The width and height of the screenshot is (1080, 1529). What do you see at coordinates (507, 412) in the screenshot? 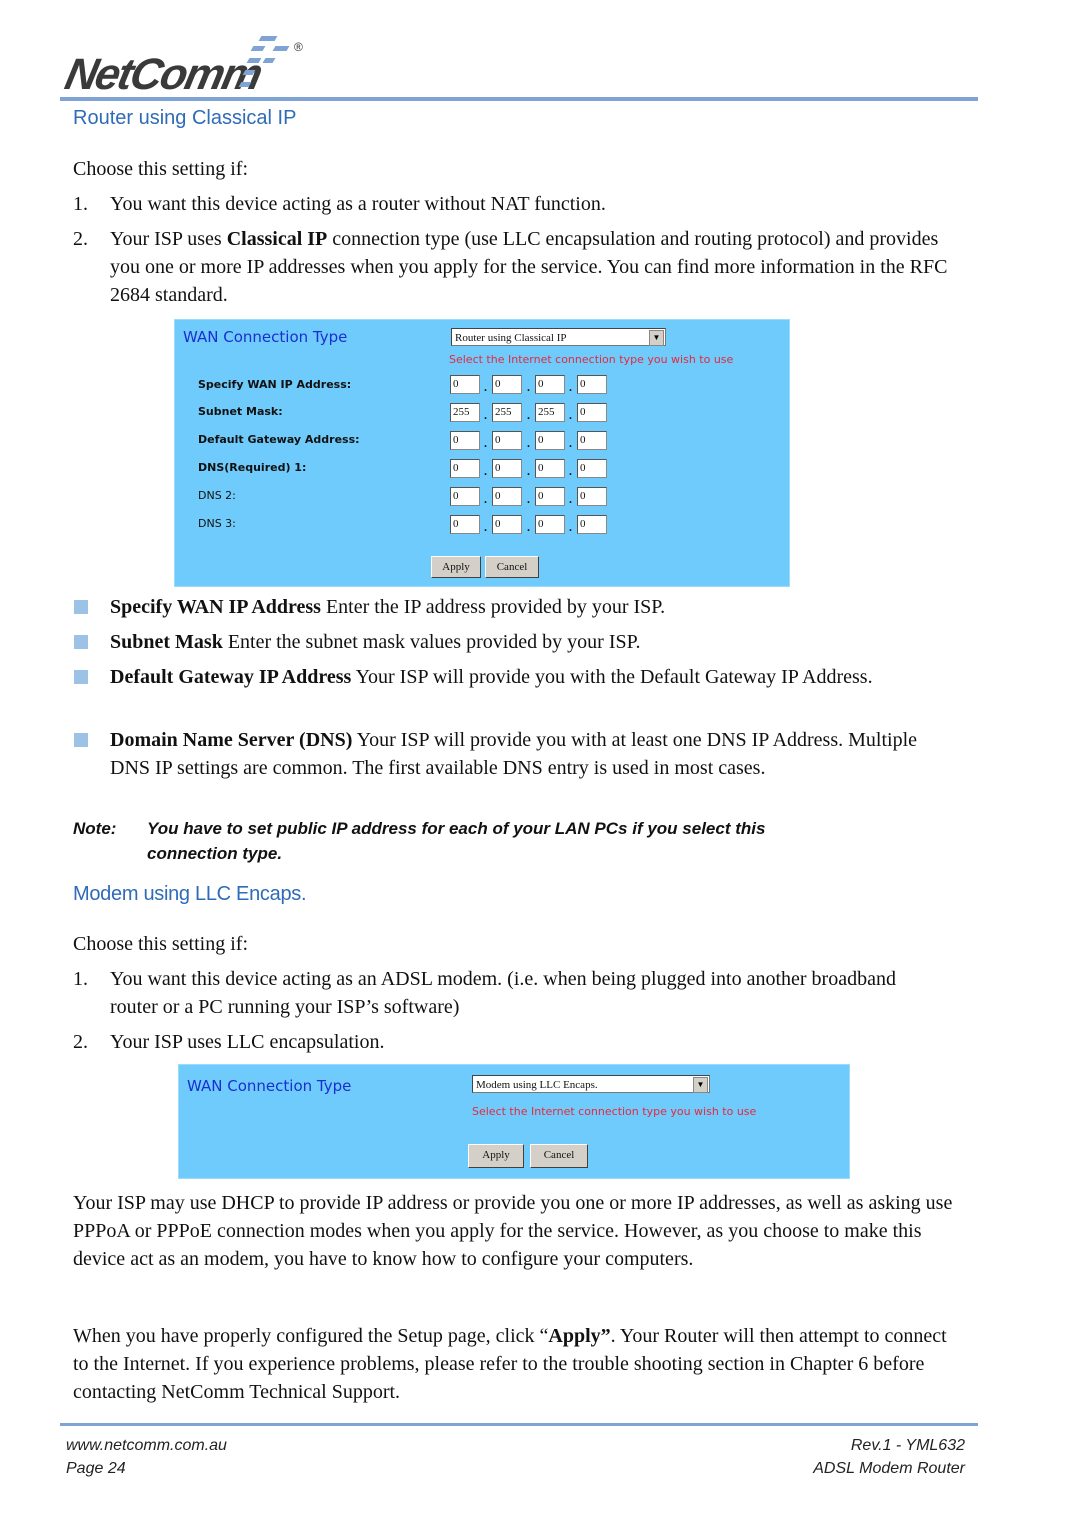
I see `subnet-mask-octet-2: 255` at bounding box center [507, 412].